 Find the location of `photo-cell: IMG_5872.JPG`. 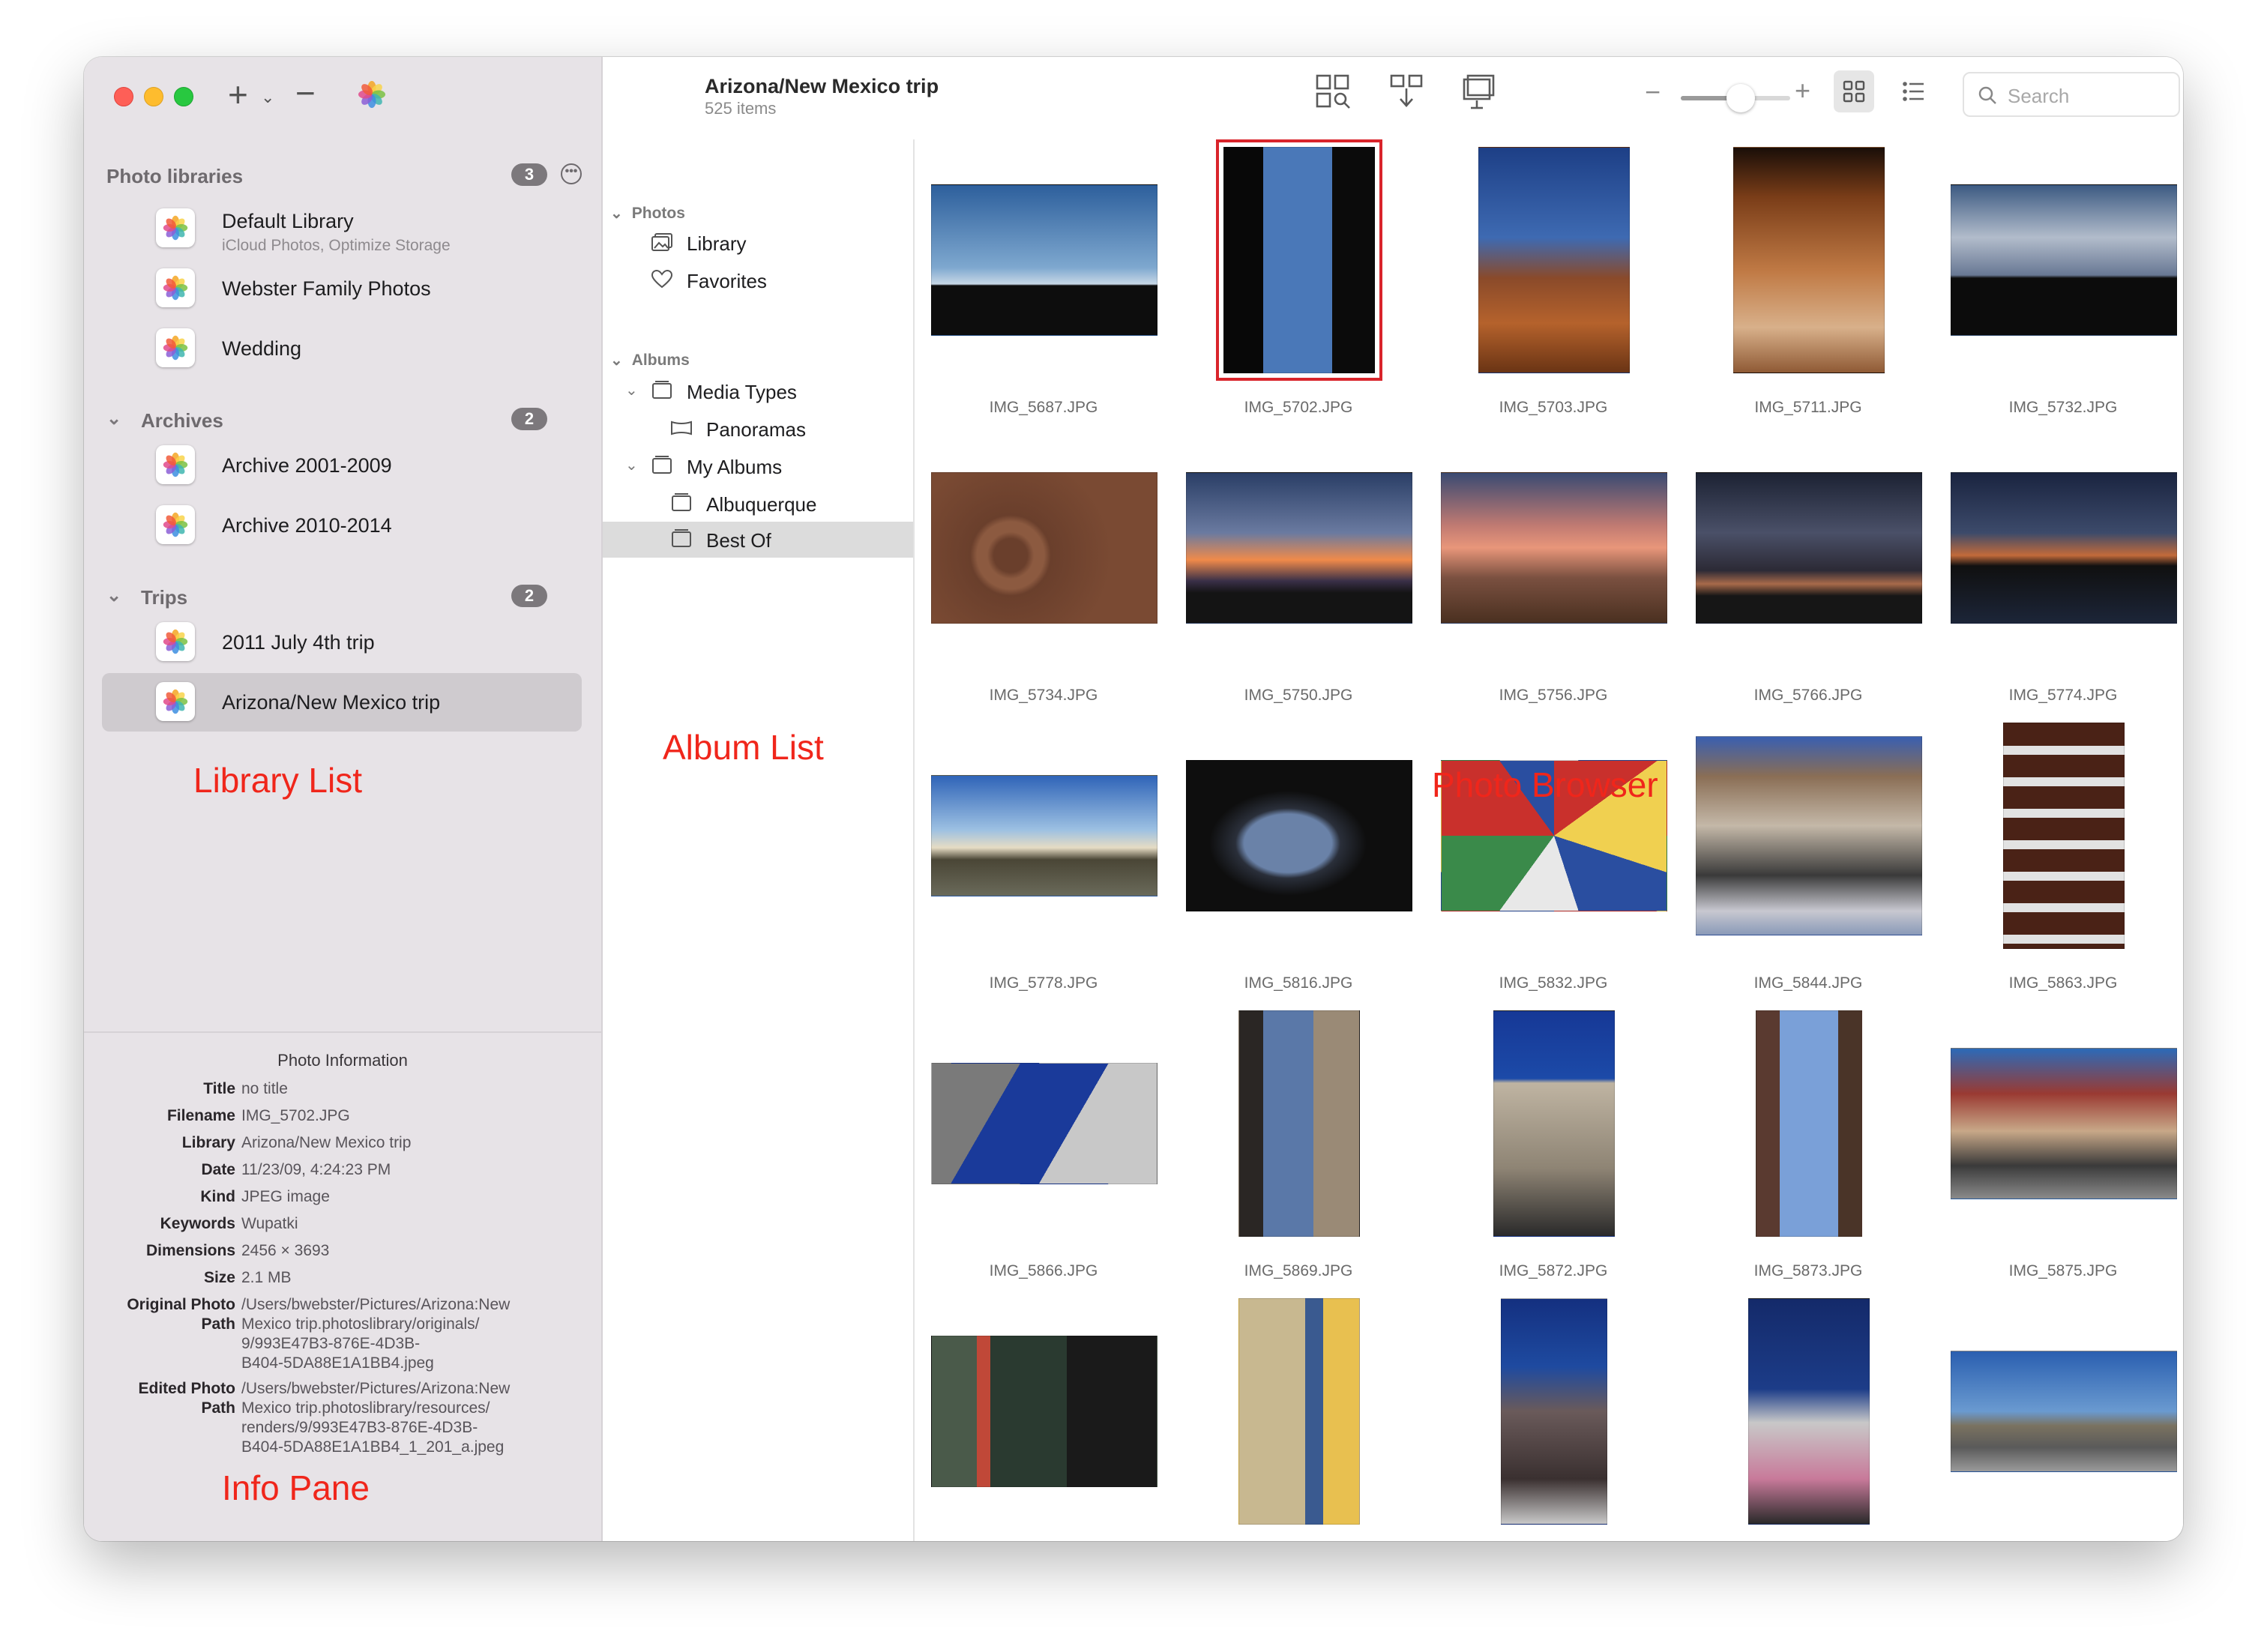

photo-cell: IMG_5872.JPG is located at coordinates (1560, 1147).